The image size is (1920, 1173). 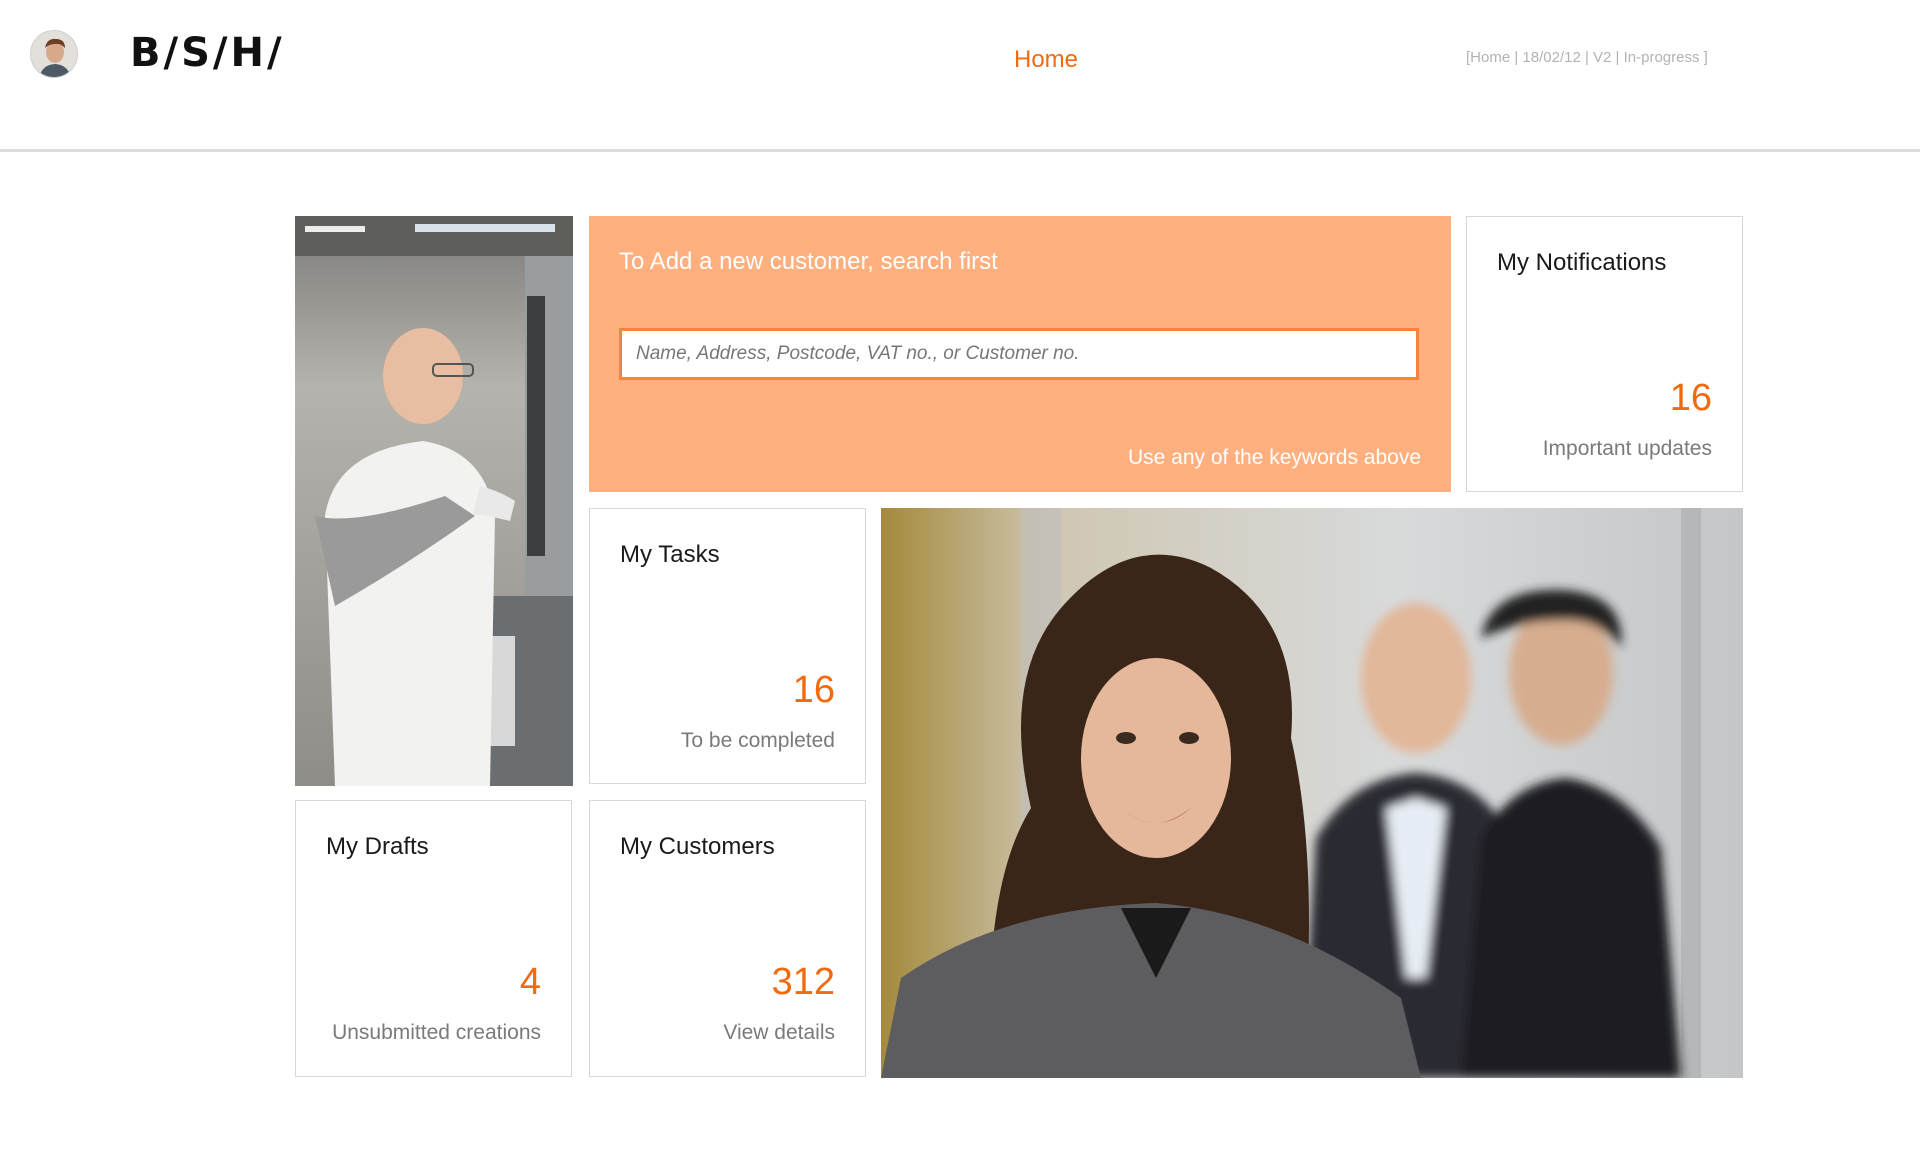 What do you see at coordinates (757, 740) in the screenshot?
I see `tasks-subtitle: To be completed` at bounding box center [757, 740].